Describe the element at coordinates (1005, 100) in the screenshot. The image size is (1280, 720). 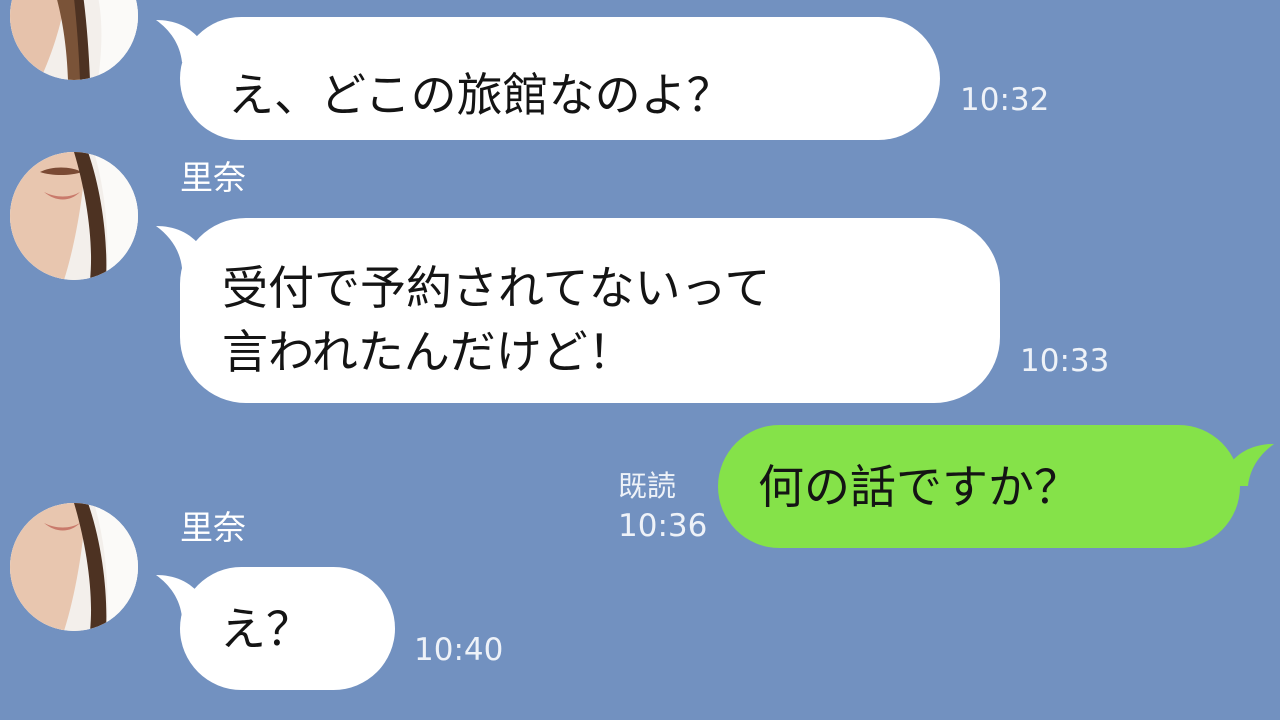
I see `message-time: 10:32` at that location.